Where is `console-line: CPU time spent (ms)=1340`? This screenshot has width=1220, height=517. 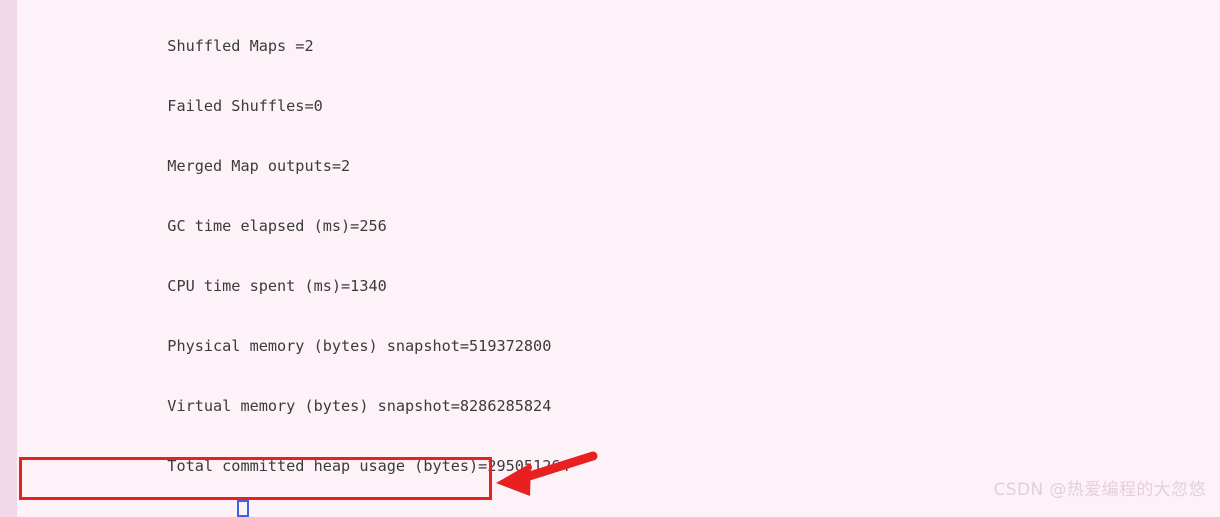 console-line: CPU time spent (ms)=1340 is located at coordinates (204, 286).